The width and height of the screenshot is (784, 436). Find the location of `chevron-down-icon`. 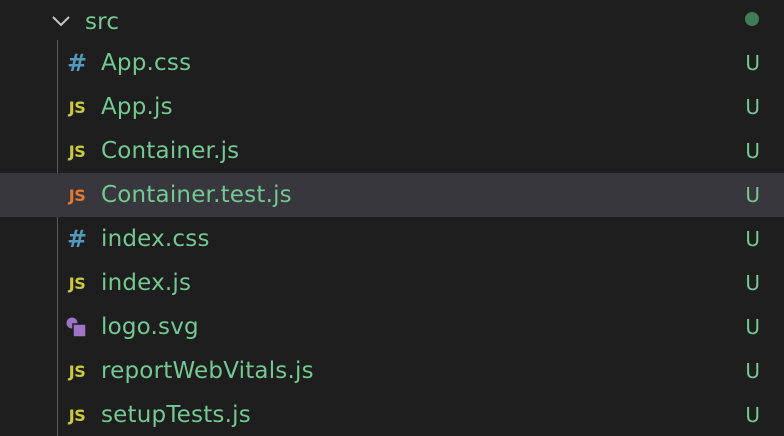

chevron-down-icon is located at coordinates (61, 21).